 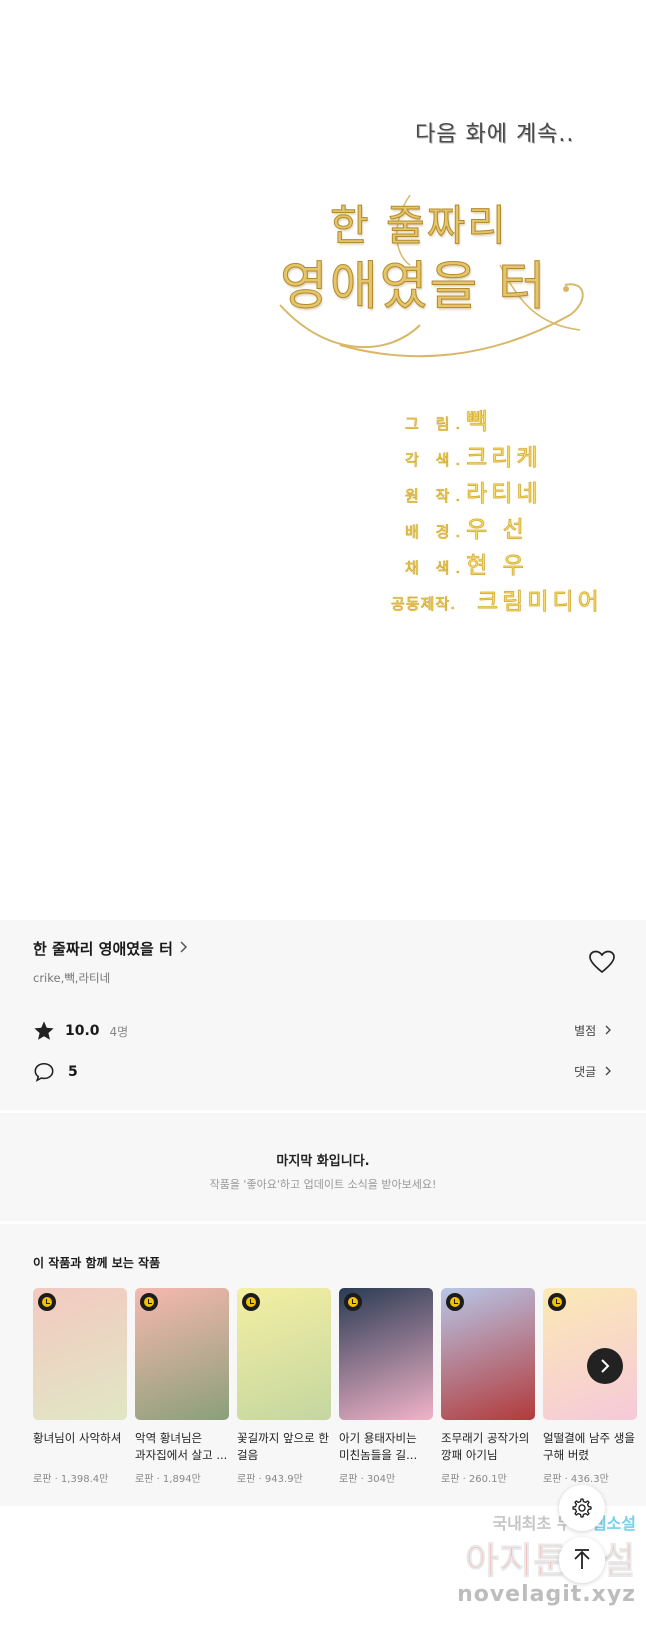 I want to click on arrow-up-icon, so click(x=582, y=1559).